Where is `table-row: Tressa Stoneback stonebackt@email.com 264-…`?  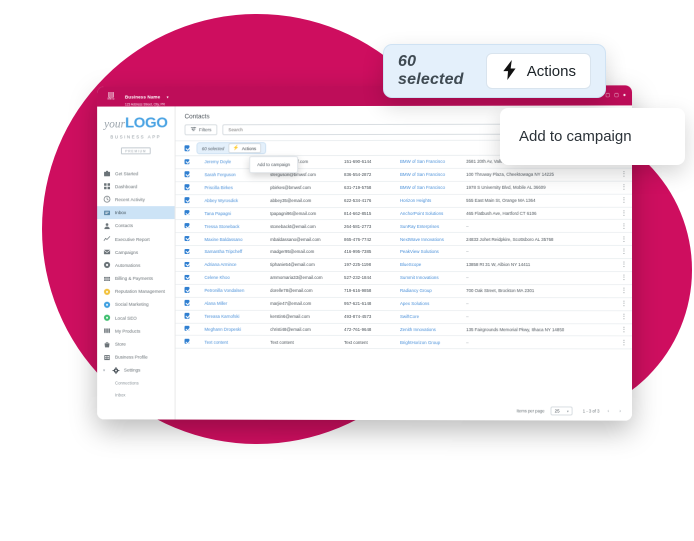 table-row: Tressa Stoneback stonebackt@email.com 264-… is located at coordinates (404, 226).